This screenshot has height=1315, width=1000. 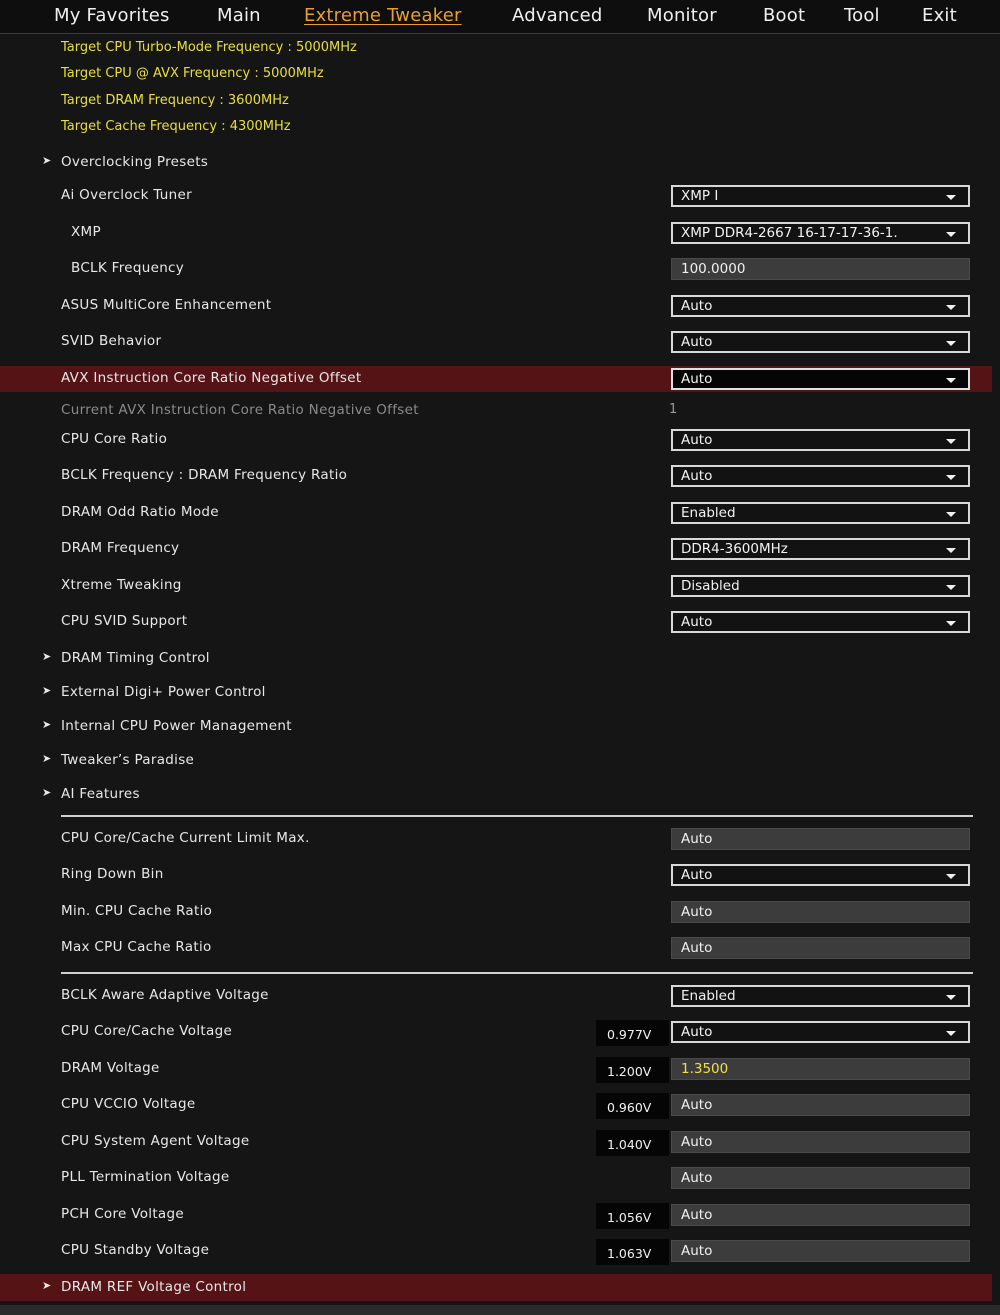 I want to click on submenu-label: Overclocking Presets, so click(x=135, y=162).